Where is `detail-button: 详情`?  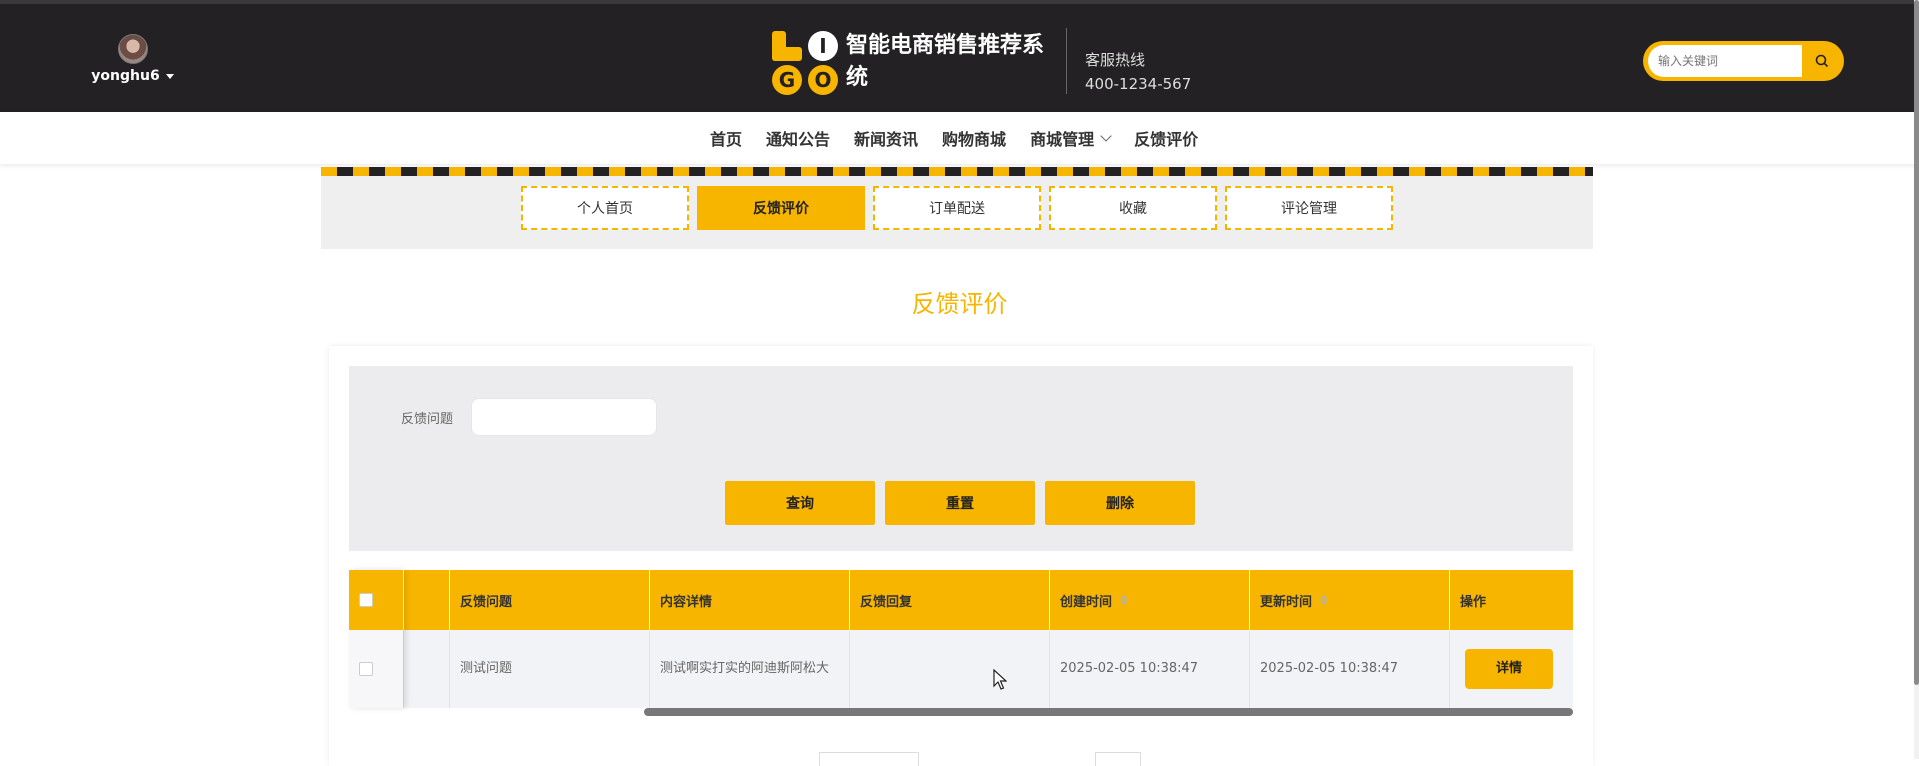 detail-button: 详情 is located at coordinates (1509, 669).